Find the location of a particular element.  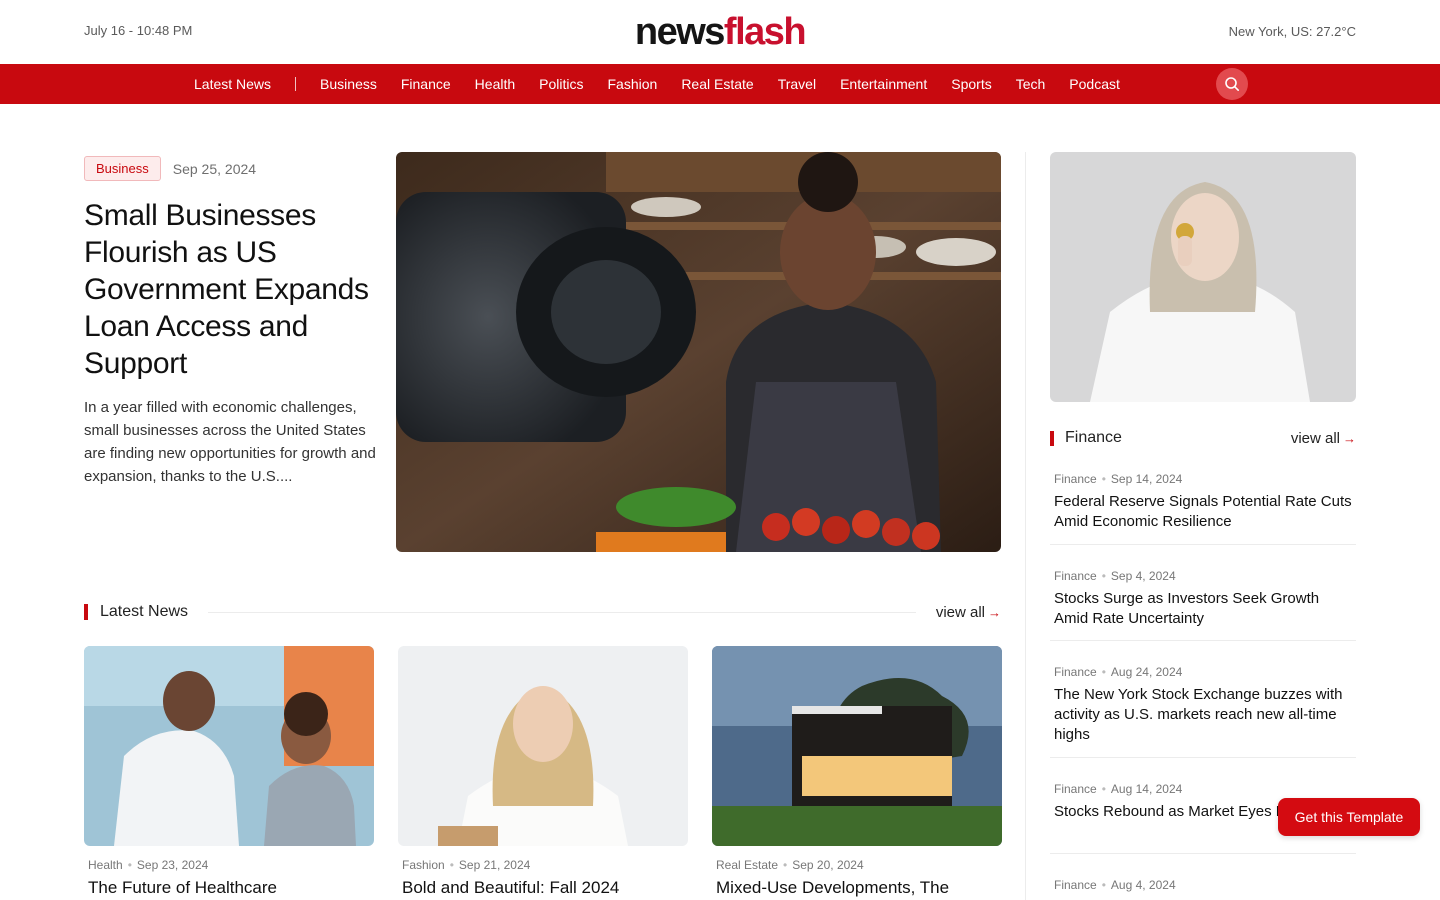

item-date: Sep 14, 2024 is located at coordinates (1146, 479).